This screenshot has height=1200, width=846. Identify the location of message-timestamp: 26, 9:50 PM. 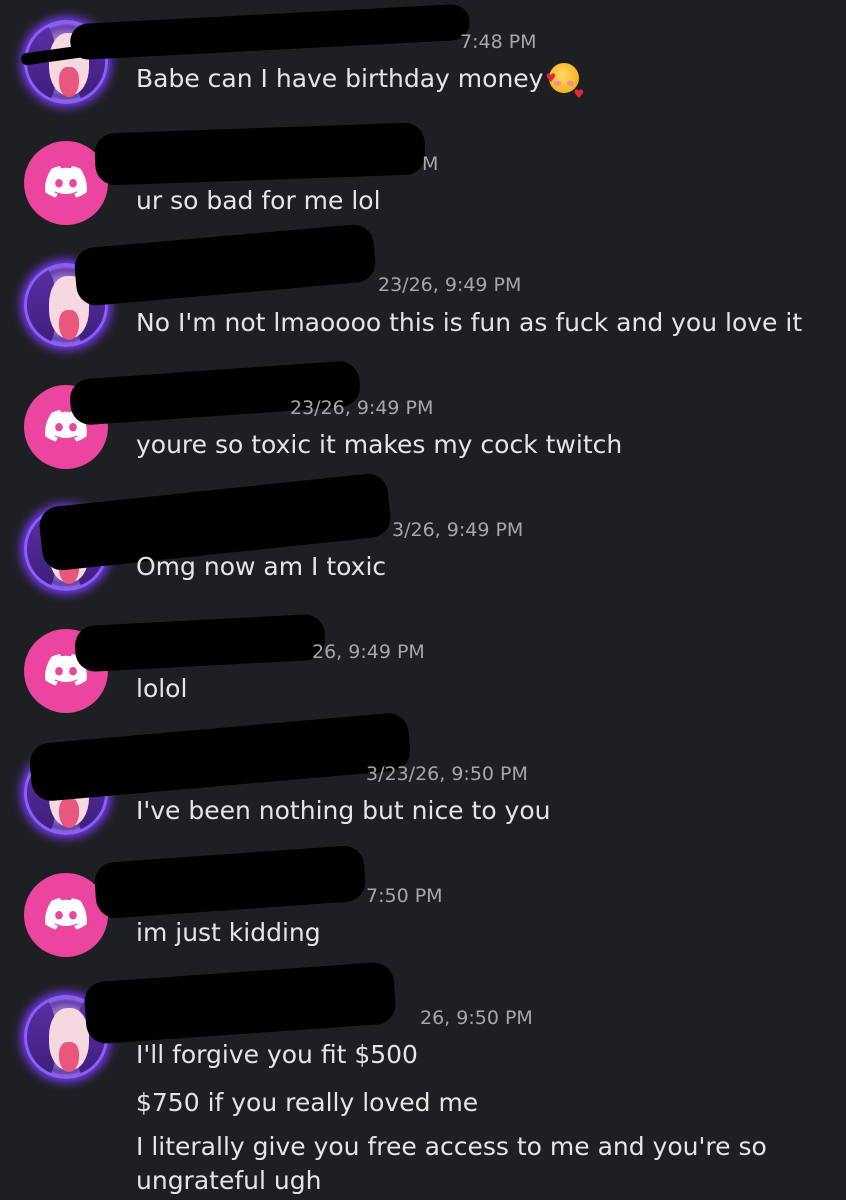
(476, 1018).